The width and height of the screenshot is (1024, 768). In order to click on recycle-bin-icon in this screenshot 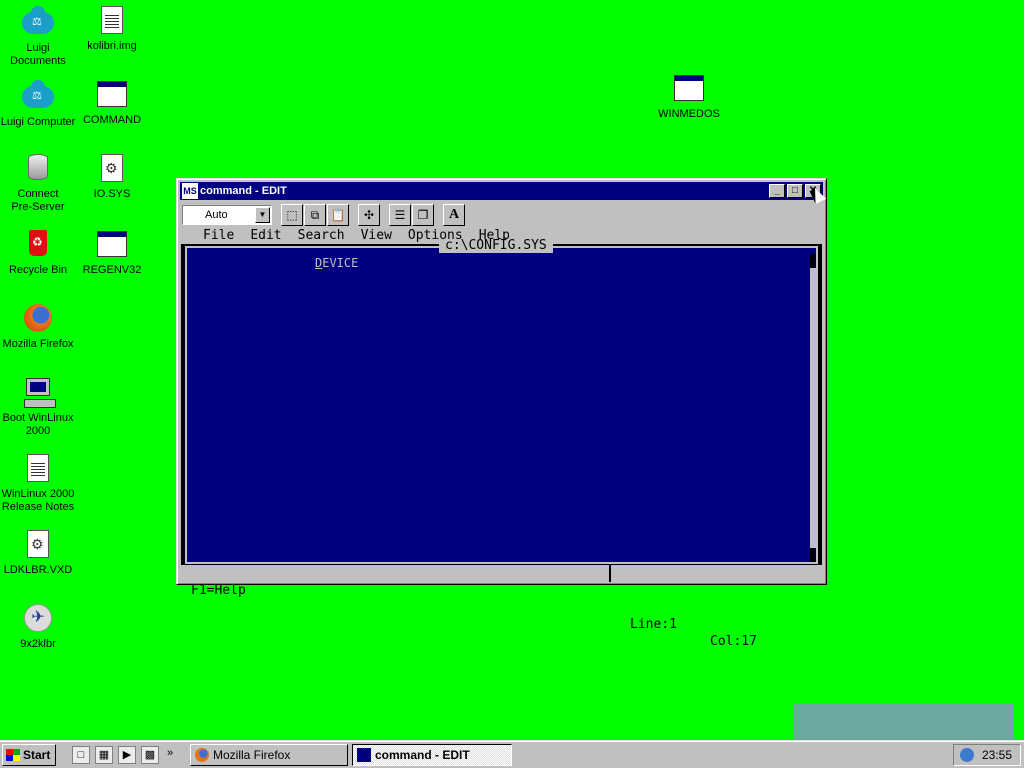, I will do `click(38, 244)`.